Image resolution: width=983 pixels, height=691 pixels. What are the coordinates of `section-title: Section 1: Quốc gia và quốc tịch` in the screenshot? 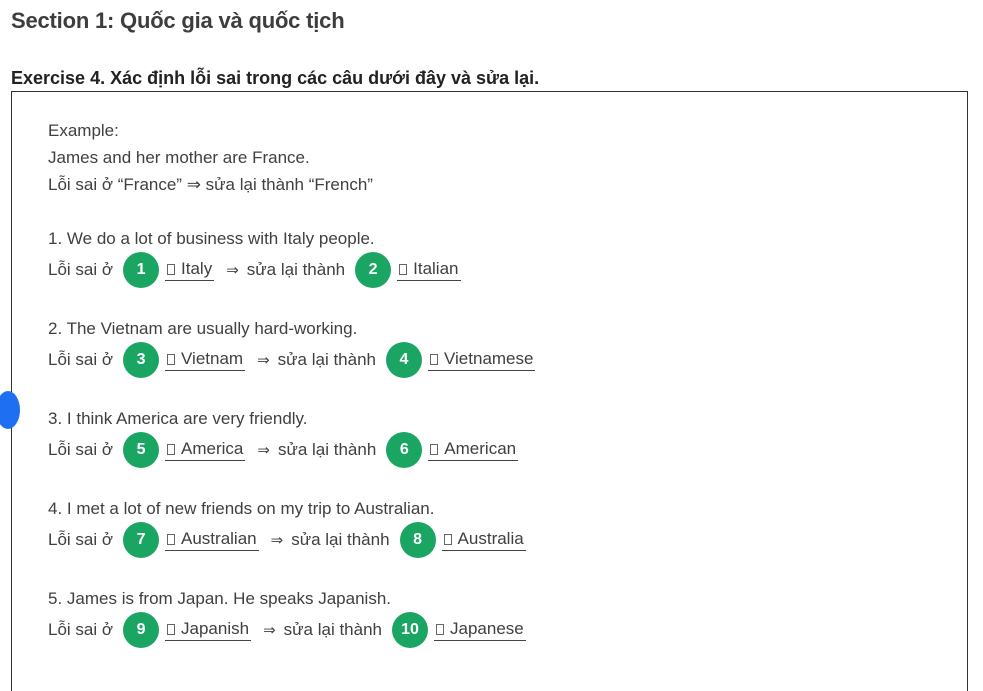 It's located at (178, 20).